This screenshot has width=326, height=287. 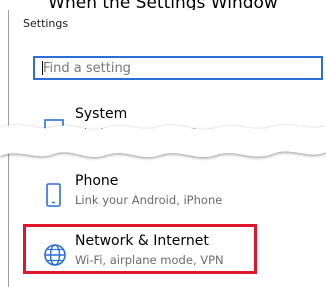 I want to click on settings-item-title: Phone, so click(x=97, y=181).